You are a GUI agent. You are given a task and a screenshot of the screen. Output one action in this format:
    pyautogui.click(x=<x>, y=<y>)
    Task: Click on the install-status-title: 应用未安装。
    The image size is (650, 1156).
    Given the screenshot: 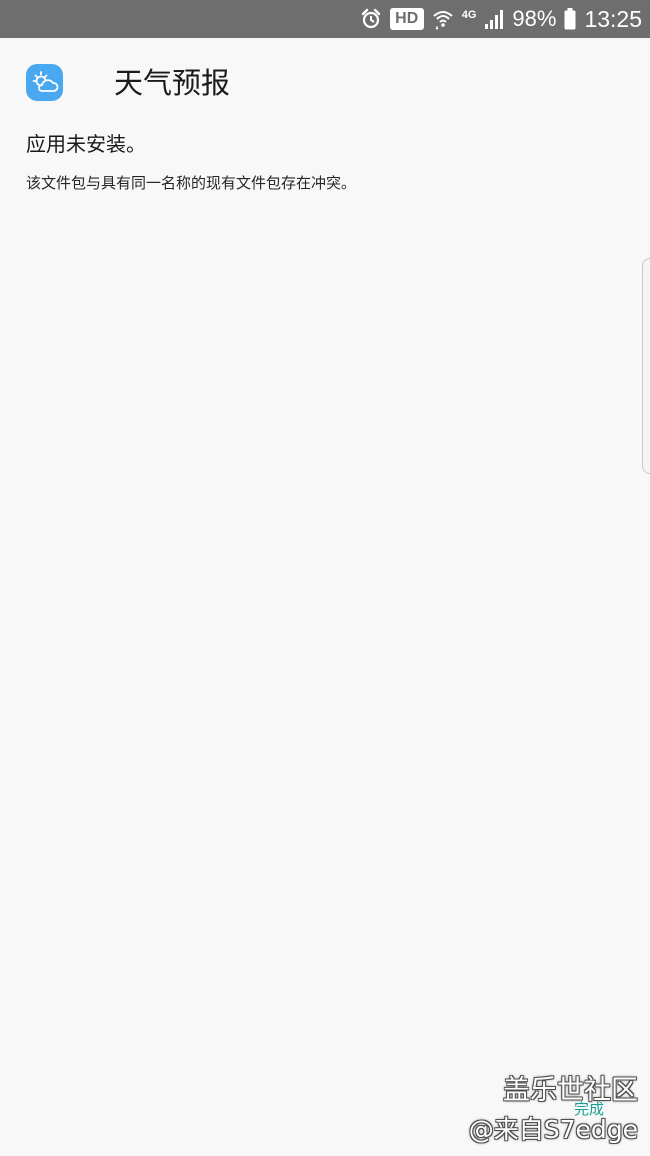 What is the action you would take?
    pyautogui.click(x=86, y=144)
    